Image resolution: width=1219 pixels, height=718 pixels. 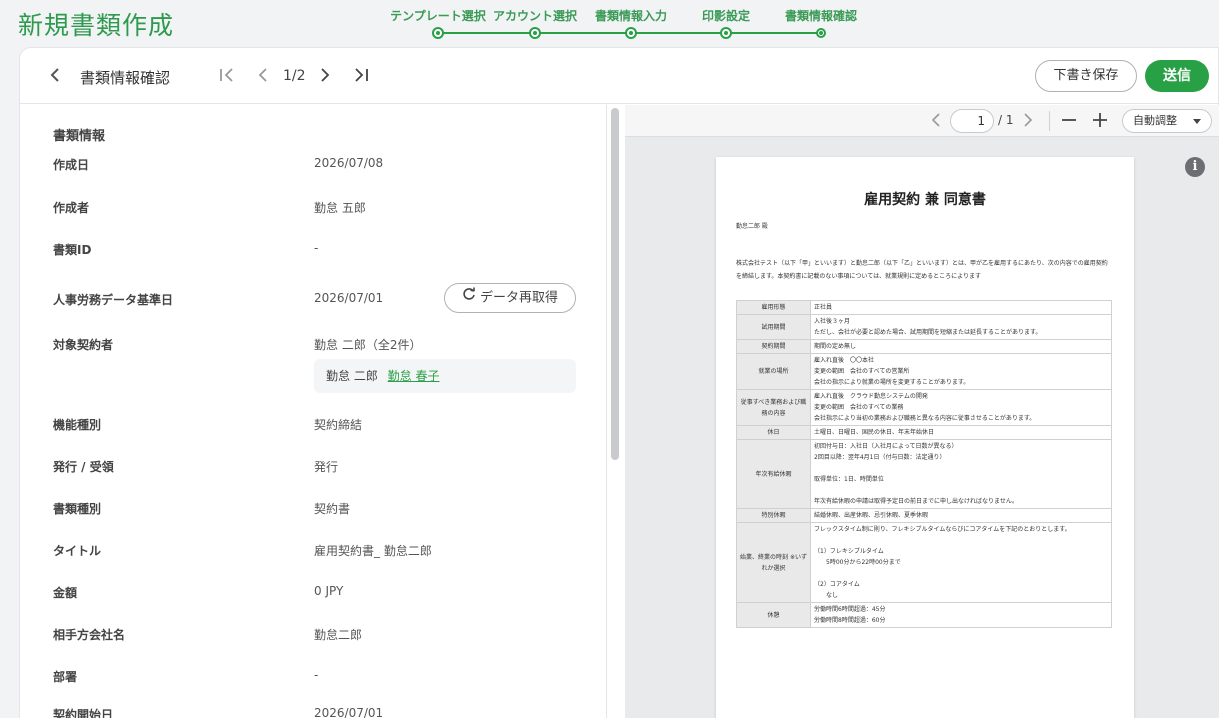 What do you see at coordinates (71, 165) in the screenshot?
I see `field-label-created-date: 作成日` at bounding box center [71, 165].